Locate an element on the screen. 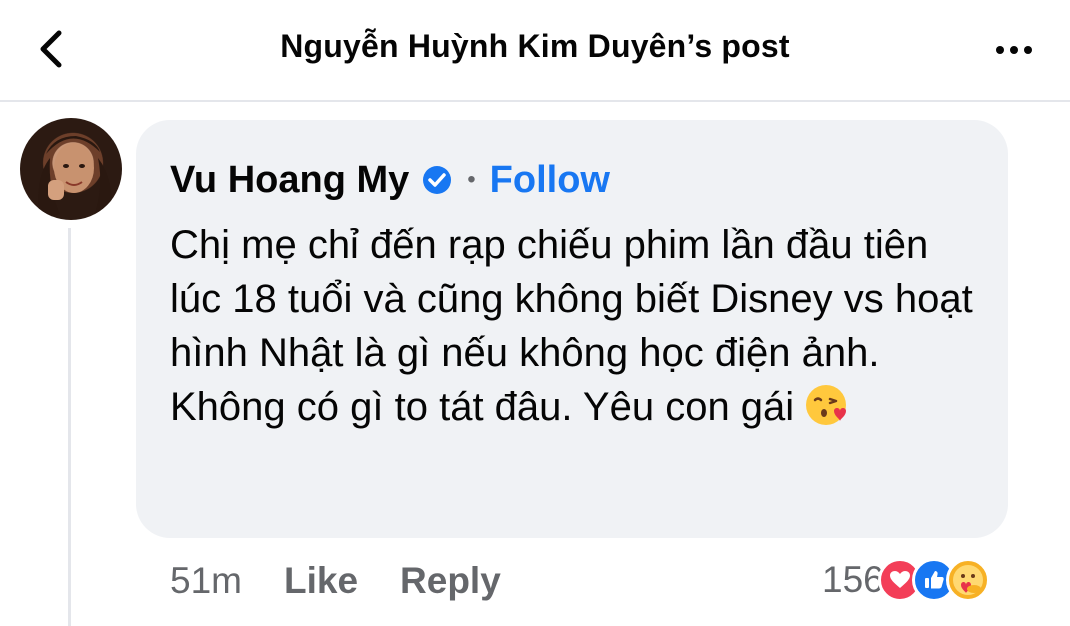 Image resolution: width=1070 pixels, height=626 pixels. comment-timestamp: 51m is located at coordinates (206, 581).